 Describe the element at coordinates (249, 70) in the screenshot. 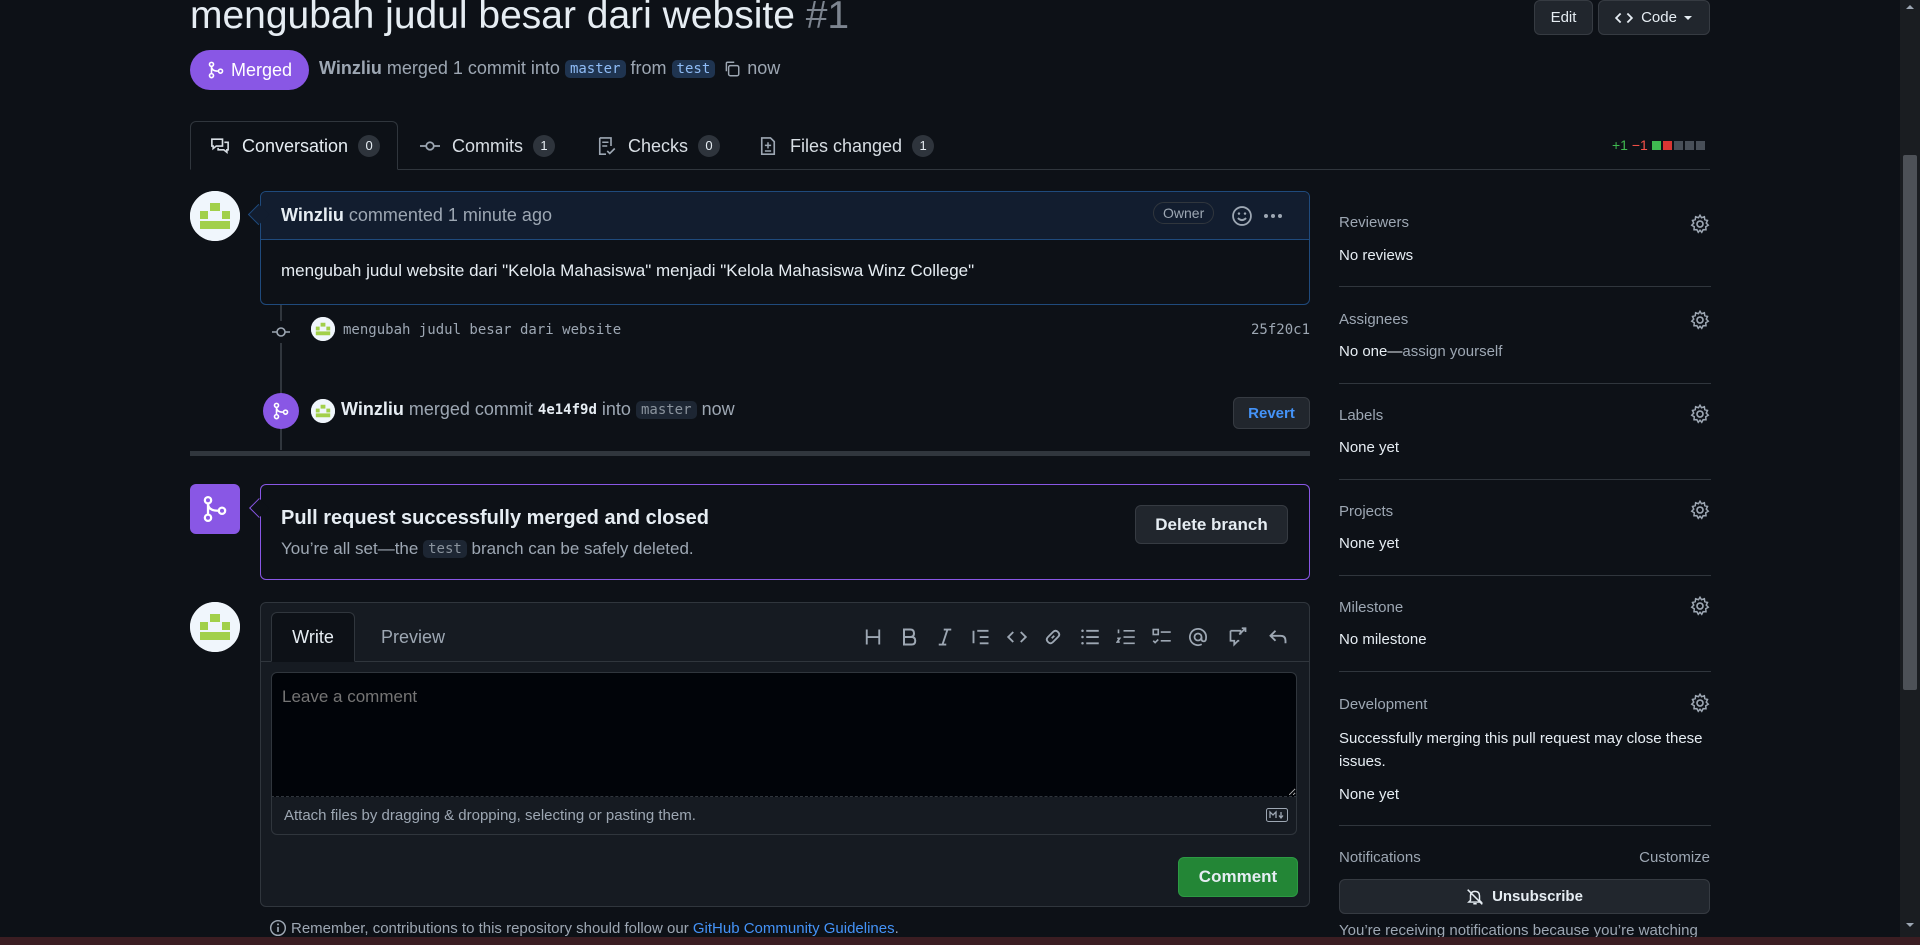

I see `state-badge: Merged` at that location.